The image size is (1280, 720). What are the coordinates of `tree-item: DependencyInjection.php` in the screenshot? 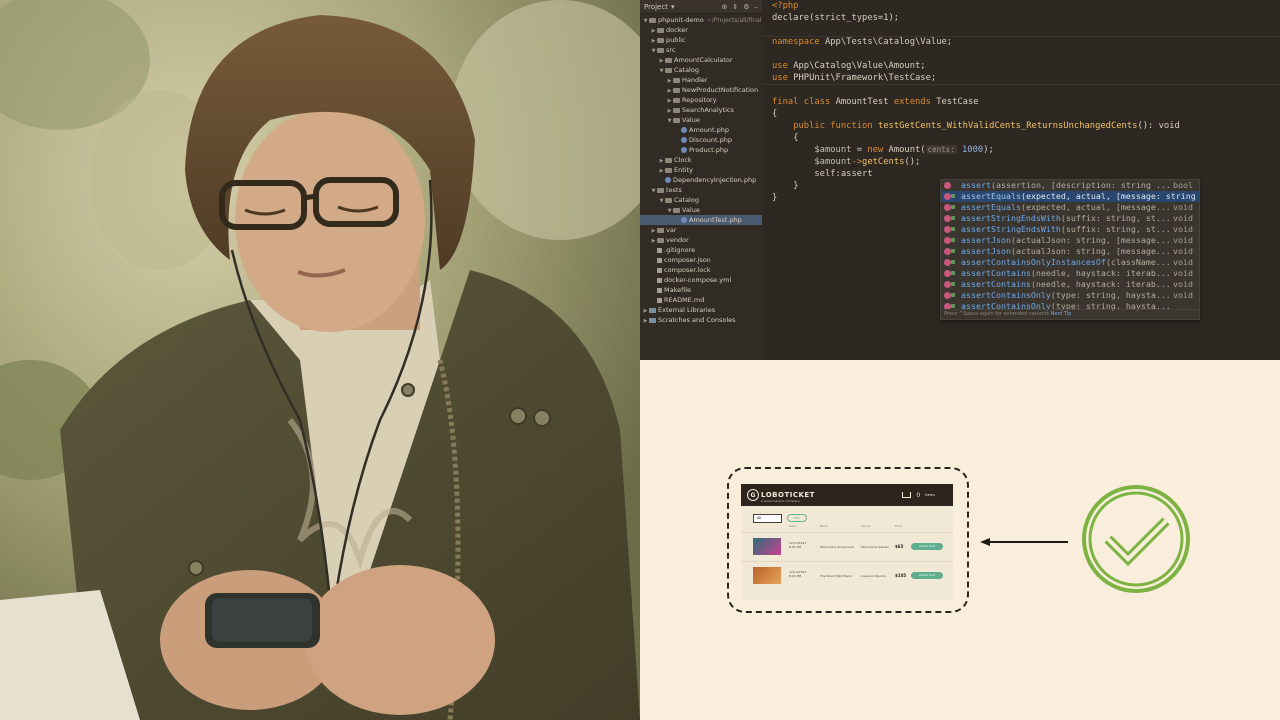 It's located at (701, 180).